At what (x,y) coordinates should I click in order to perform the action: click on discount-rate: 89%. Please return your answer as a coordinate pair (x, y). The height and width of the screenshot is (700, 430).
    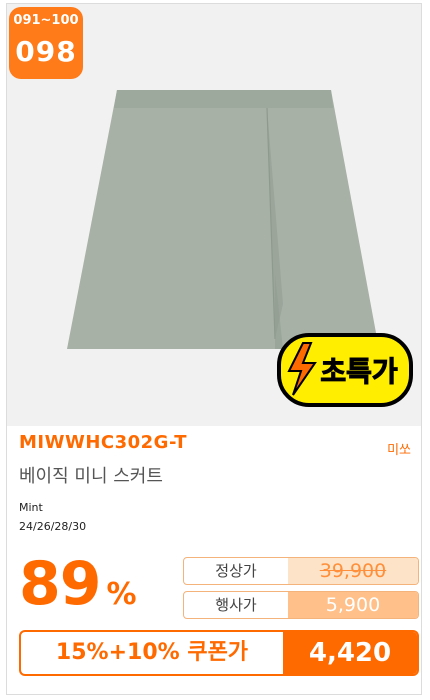
    Looking at the image, I should click on (78, 584).